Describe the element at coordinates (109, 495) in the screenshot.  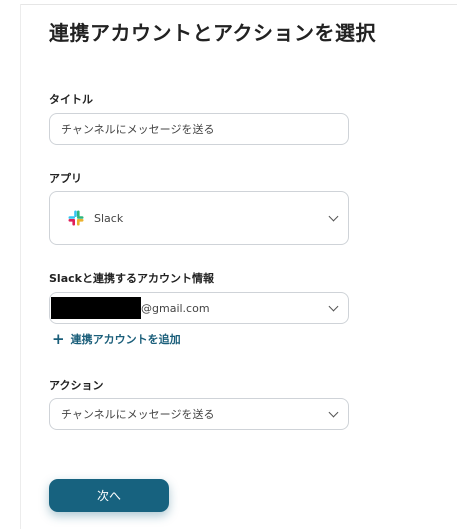
I see `next-button: 次へ` at that location.